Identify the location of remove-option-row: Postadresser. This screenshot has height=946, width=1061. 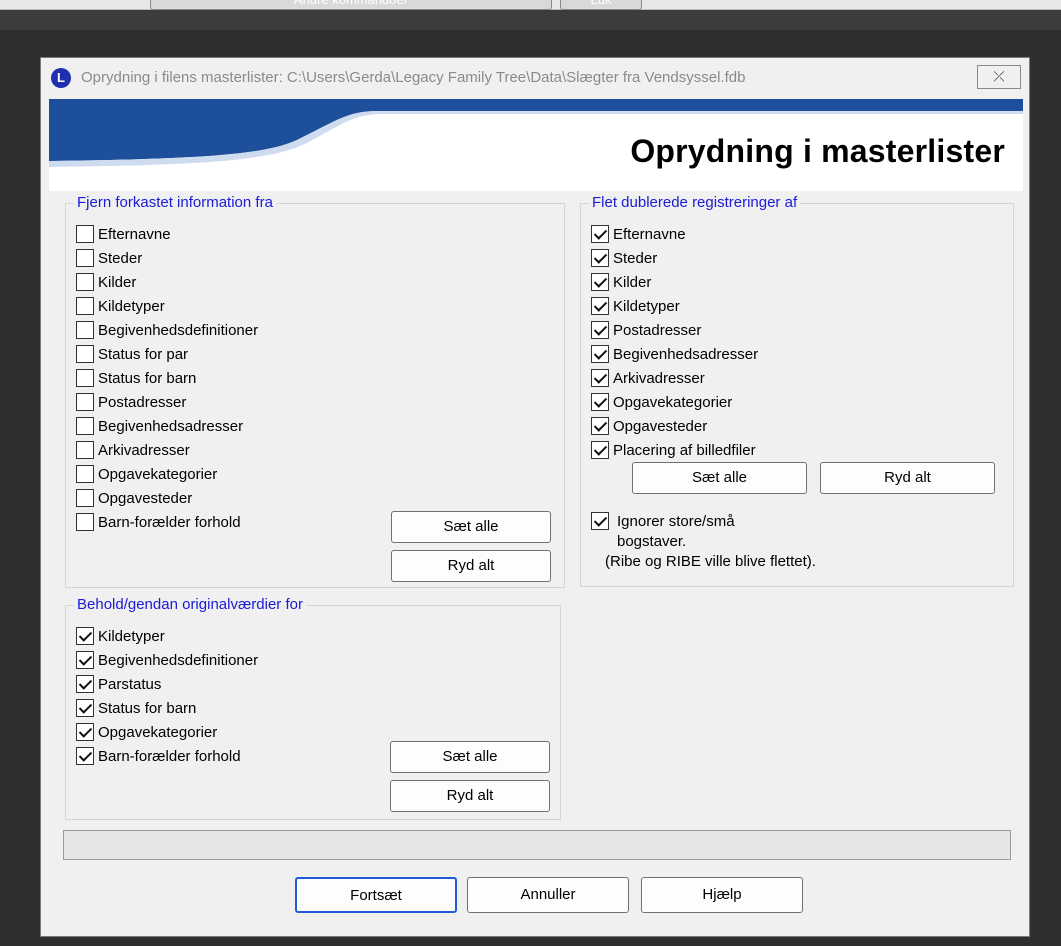
(167, 402).